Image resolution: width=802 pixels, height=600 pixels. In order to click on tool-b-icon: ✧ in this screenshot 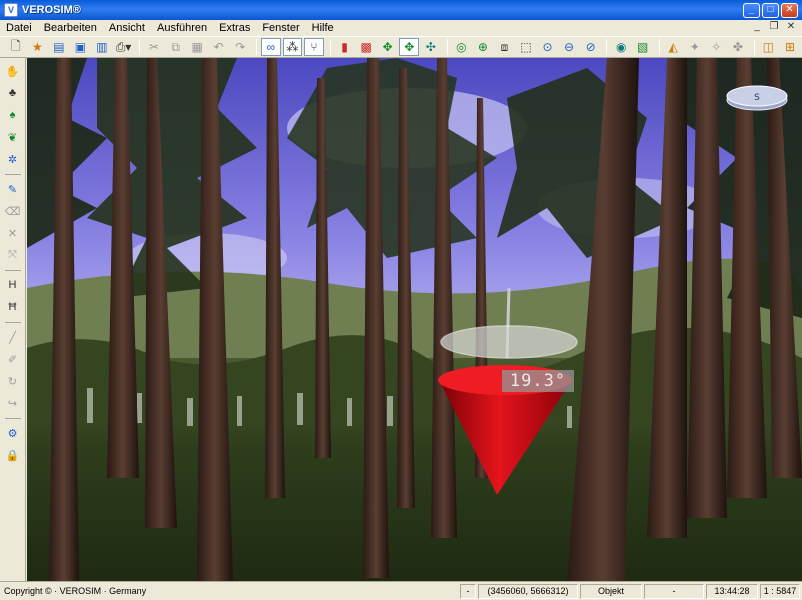, I will do `click(717, 47)`.